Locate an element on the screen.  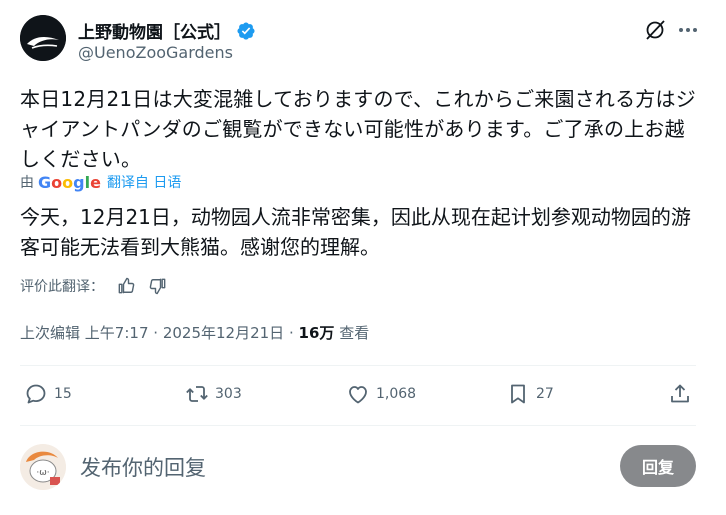
author-name-row: 上野動物園［公式］ is located at coordinates (167, 30).